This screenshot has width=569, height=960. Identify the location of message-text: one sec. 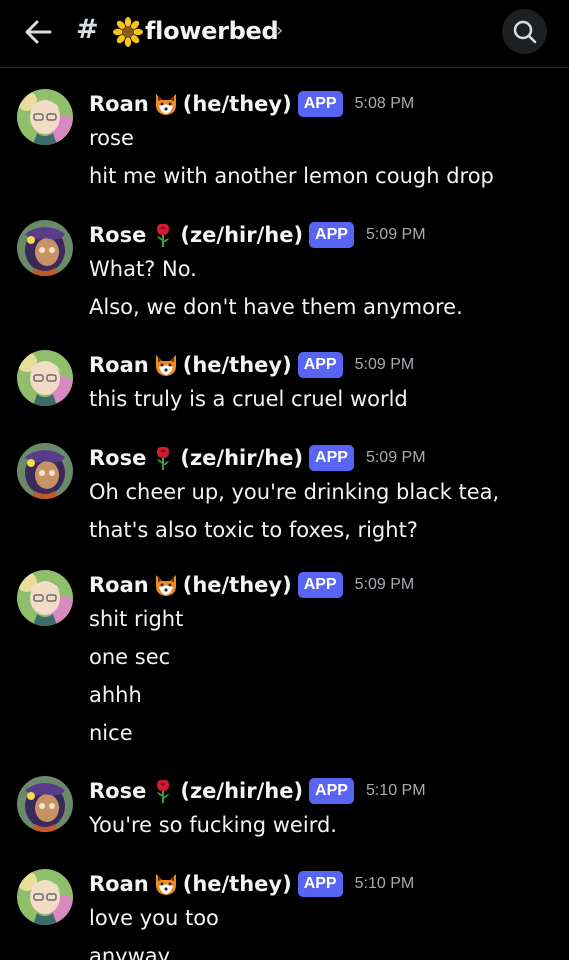
(129, 657).